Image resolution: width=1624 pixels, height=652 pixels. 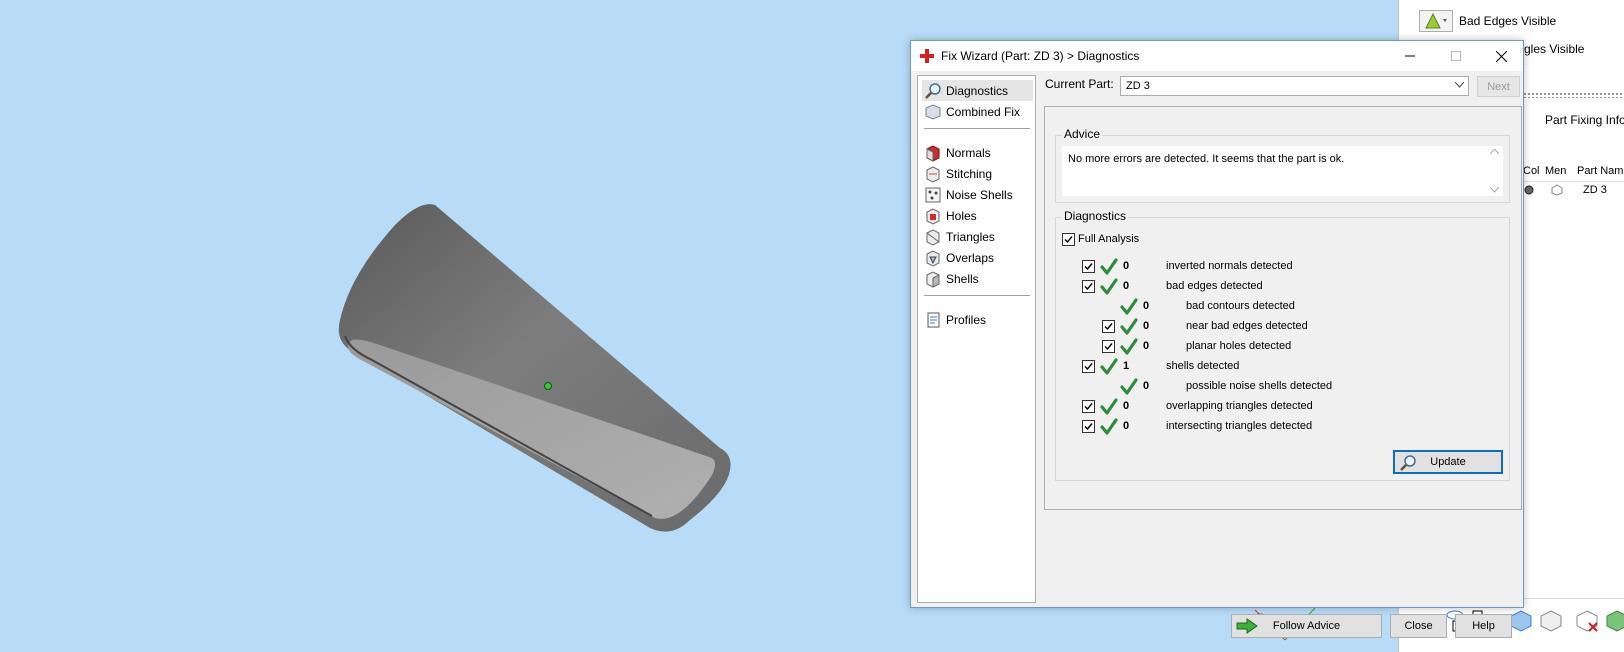 What do you see at coordinates (969, 173) in the screenshot?
I see `nav-label: Stitching` at bounding box center [969, 173].